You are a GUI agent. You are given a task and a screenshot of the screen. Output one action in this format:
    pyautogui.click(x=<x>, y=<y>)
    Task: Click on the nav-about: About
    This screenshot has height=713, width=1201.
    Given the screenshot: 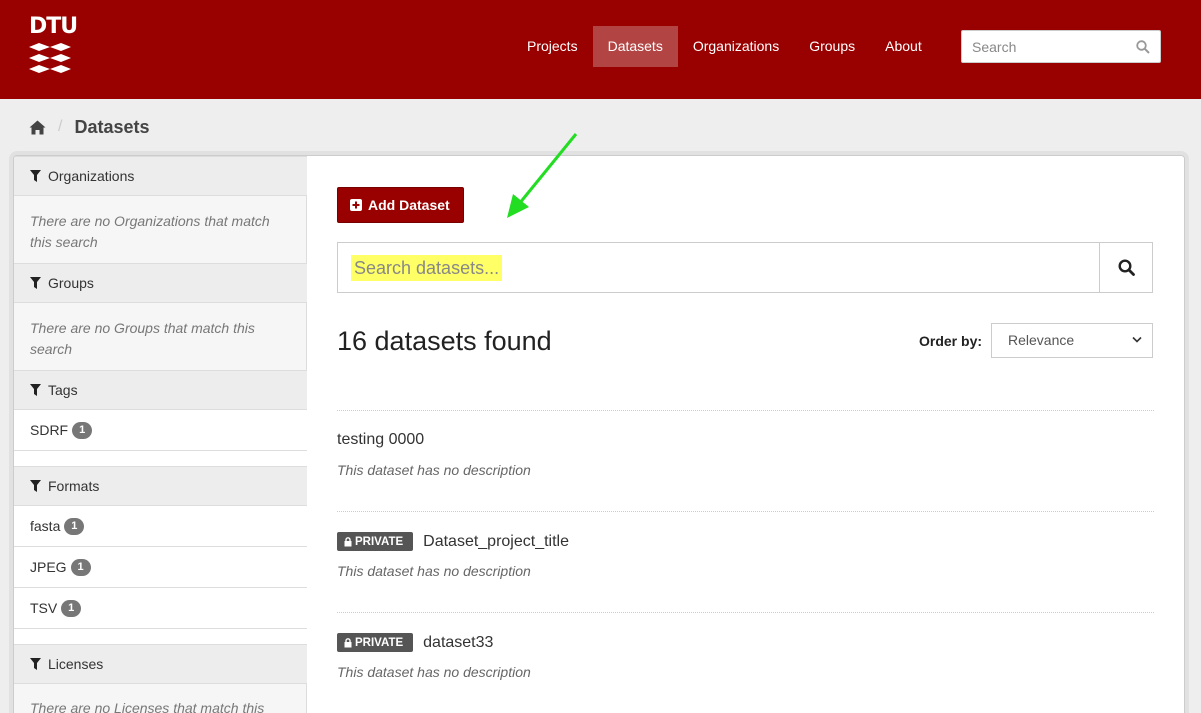 What is the action you would take?
    pyautogui.click(x=903, y=46)
    